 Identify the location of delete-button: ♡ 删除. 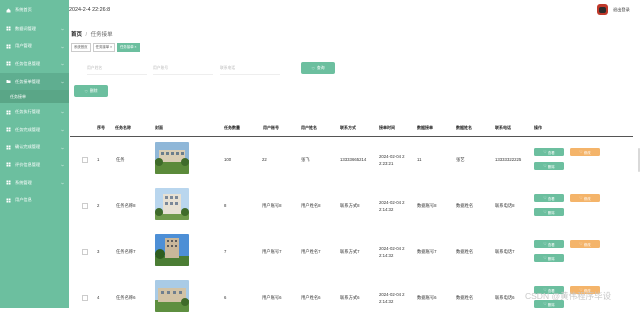
(91, 91).